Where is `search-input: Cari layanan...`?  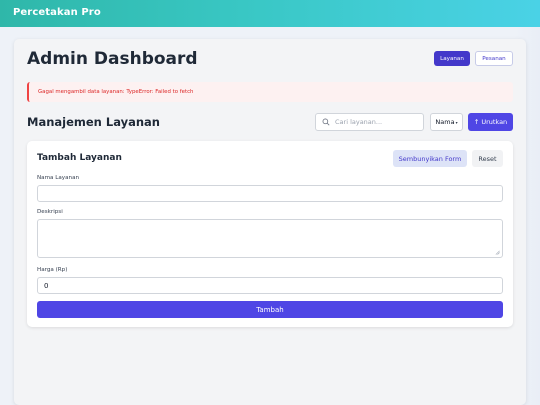
search-input: Cari layanan... is located at coordinates (369, 122).